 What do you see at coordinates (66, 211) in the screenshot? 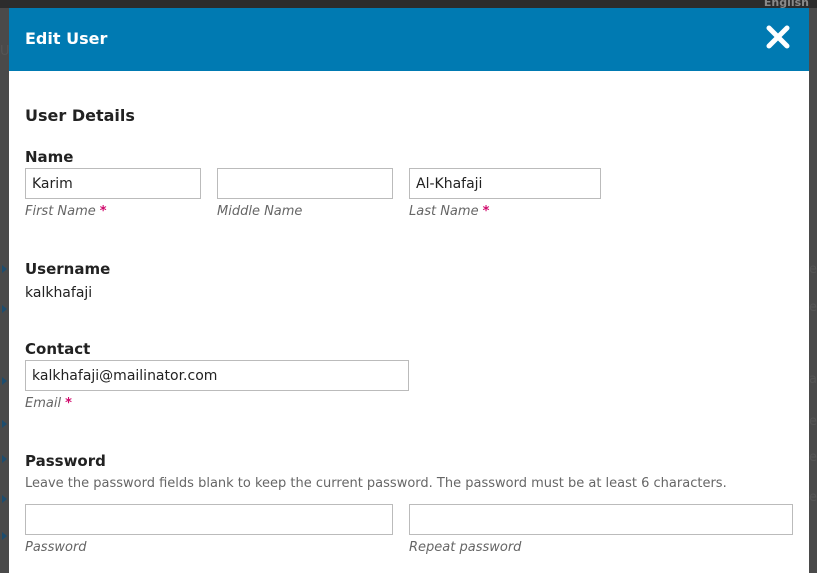
I see `first-name-caption: First Name *` at bounding box center [66, 211].